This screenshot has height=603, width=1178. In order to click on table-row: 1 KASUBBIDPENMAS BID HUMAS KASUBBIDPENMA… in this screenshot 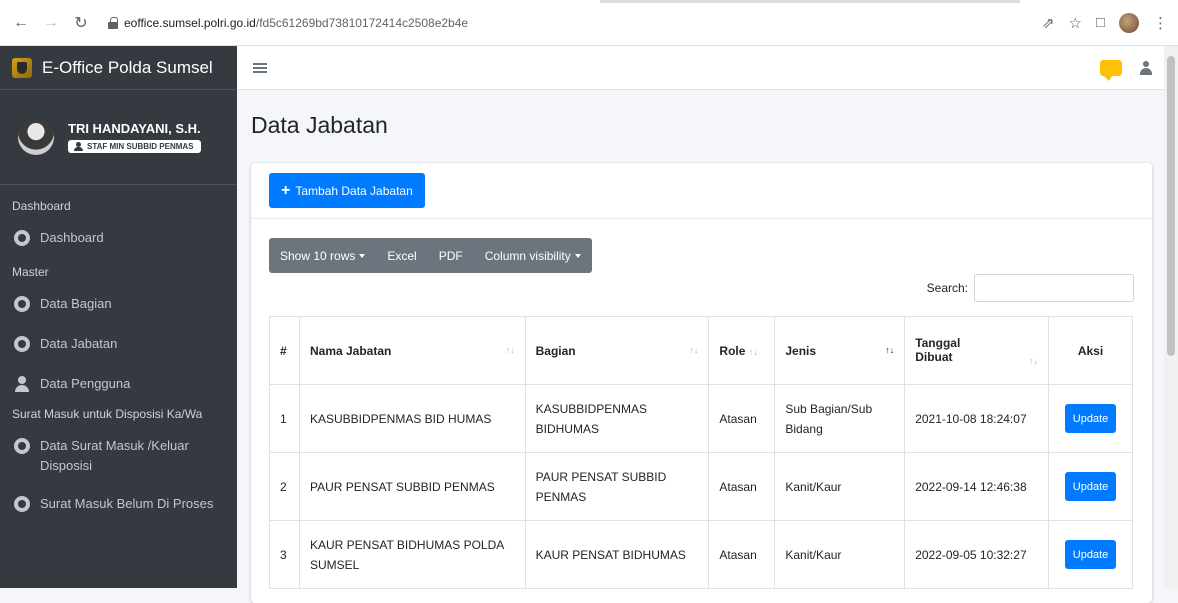, I will do `click(701, 418)`.